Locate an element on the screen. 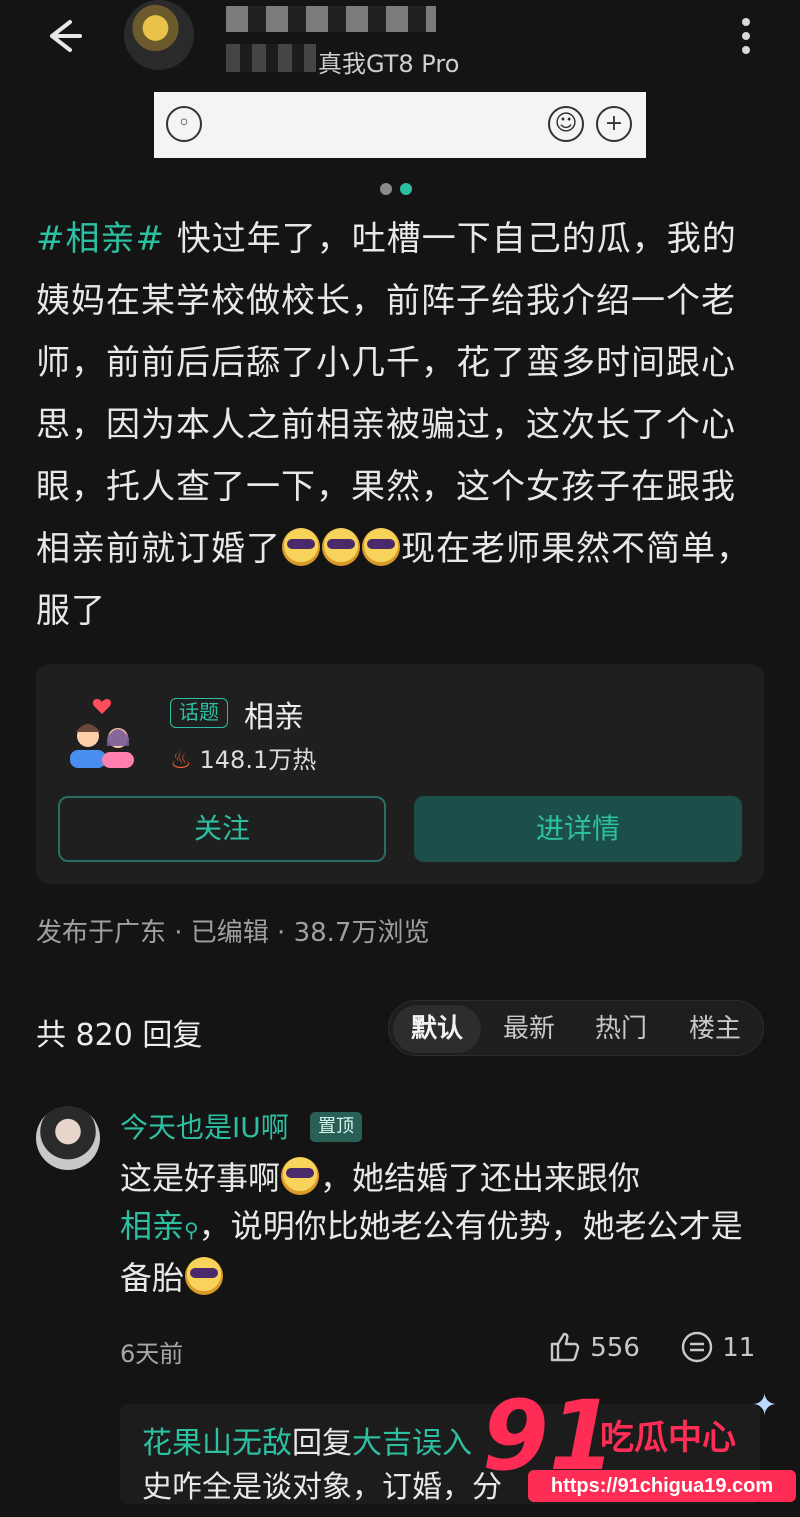 This screenshot has width=800, height=1517. author-name-blurred is located at coordinates (331, 19).